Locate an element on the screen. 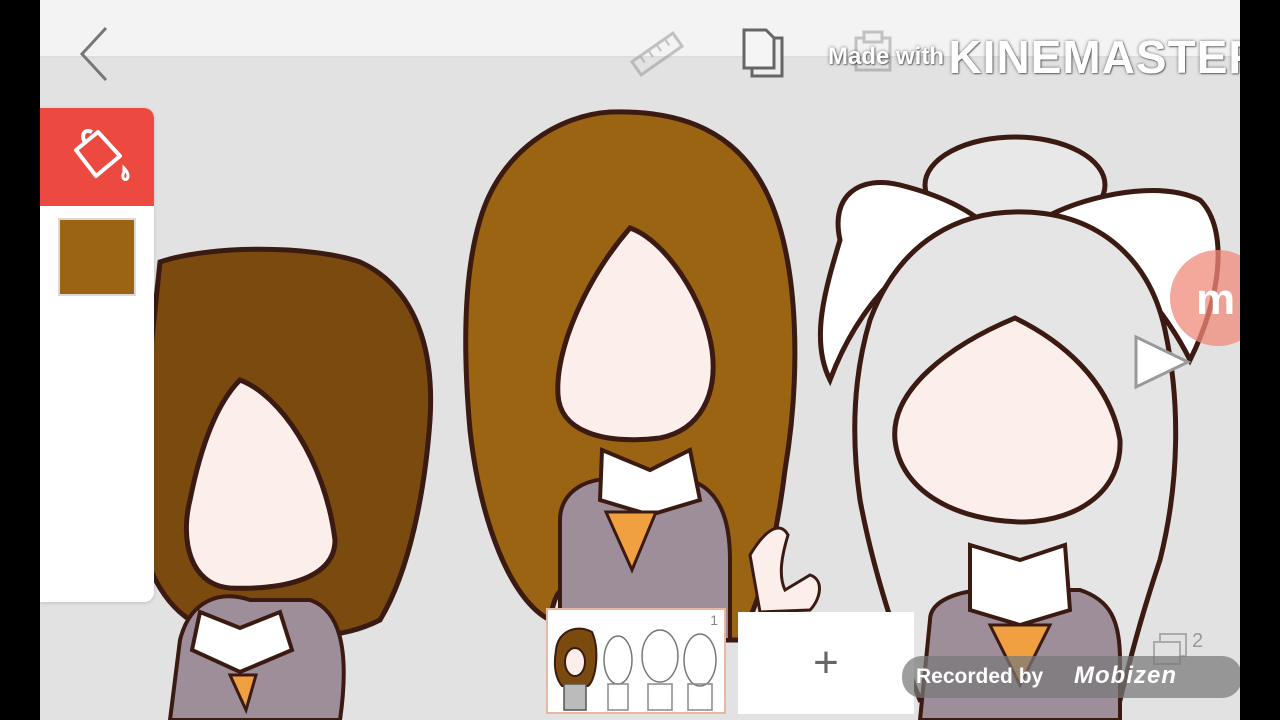 This screenshot has height=720, width=1280. recorded-by-watermark: Recorded by Mobizen is located at coordinates (1071, 677).